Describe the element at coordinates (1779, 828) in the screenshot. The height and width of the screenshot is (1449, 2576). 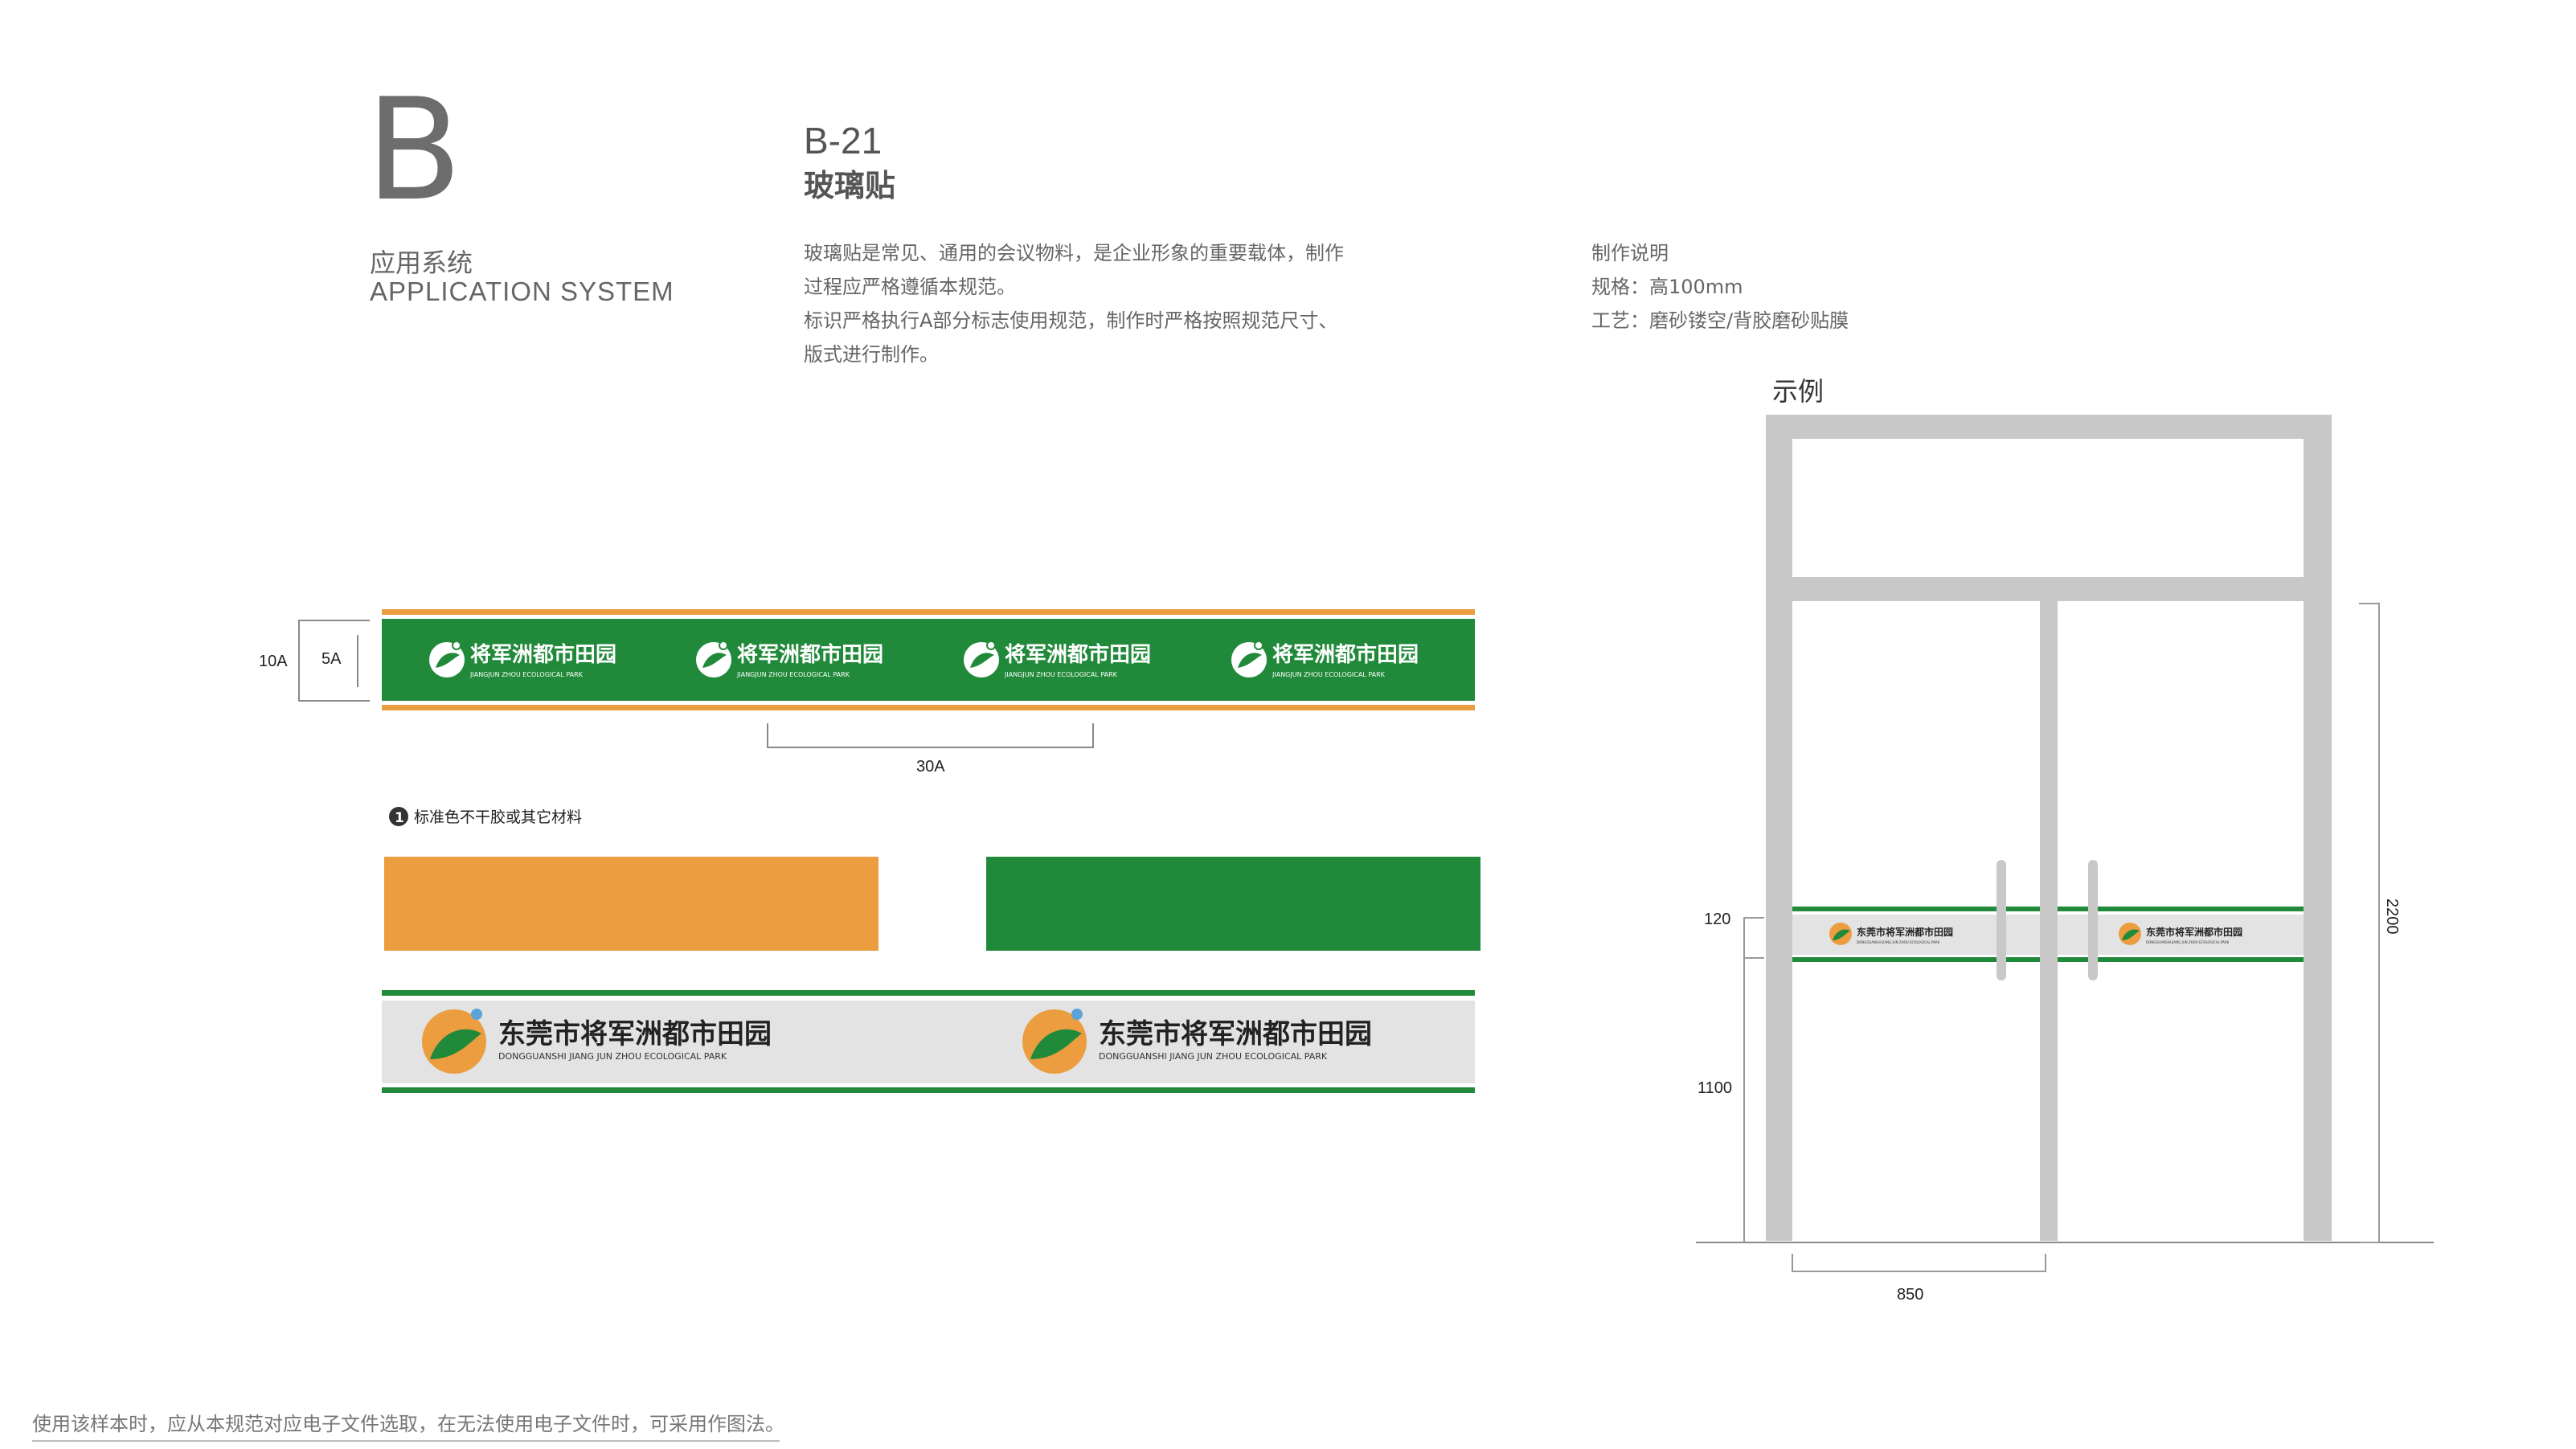
I see `door-frame-left` at that location.